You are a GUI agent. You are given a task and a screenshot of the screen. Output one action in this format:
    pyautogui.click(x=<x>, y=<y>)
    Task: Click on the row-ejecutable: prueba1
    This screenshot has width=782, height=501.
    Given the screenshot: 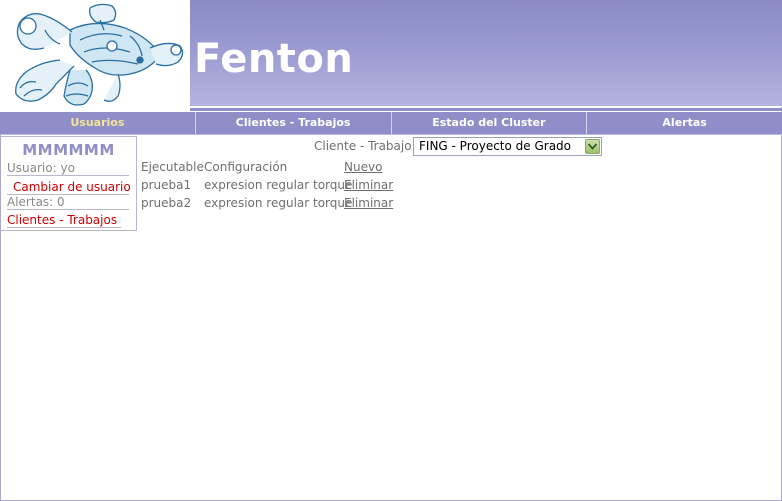 What is the action you would take?
    pyautogui.click(x=166, y=185)
    